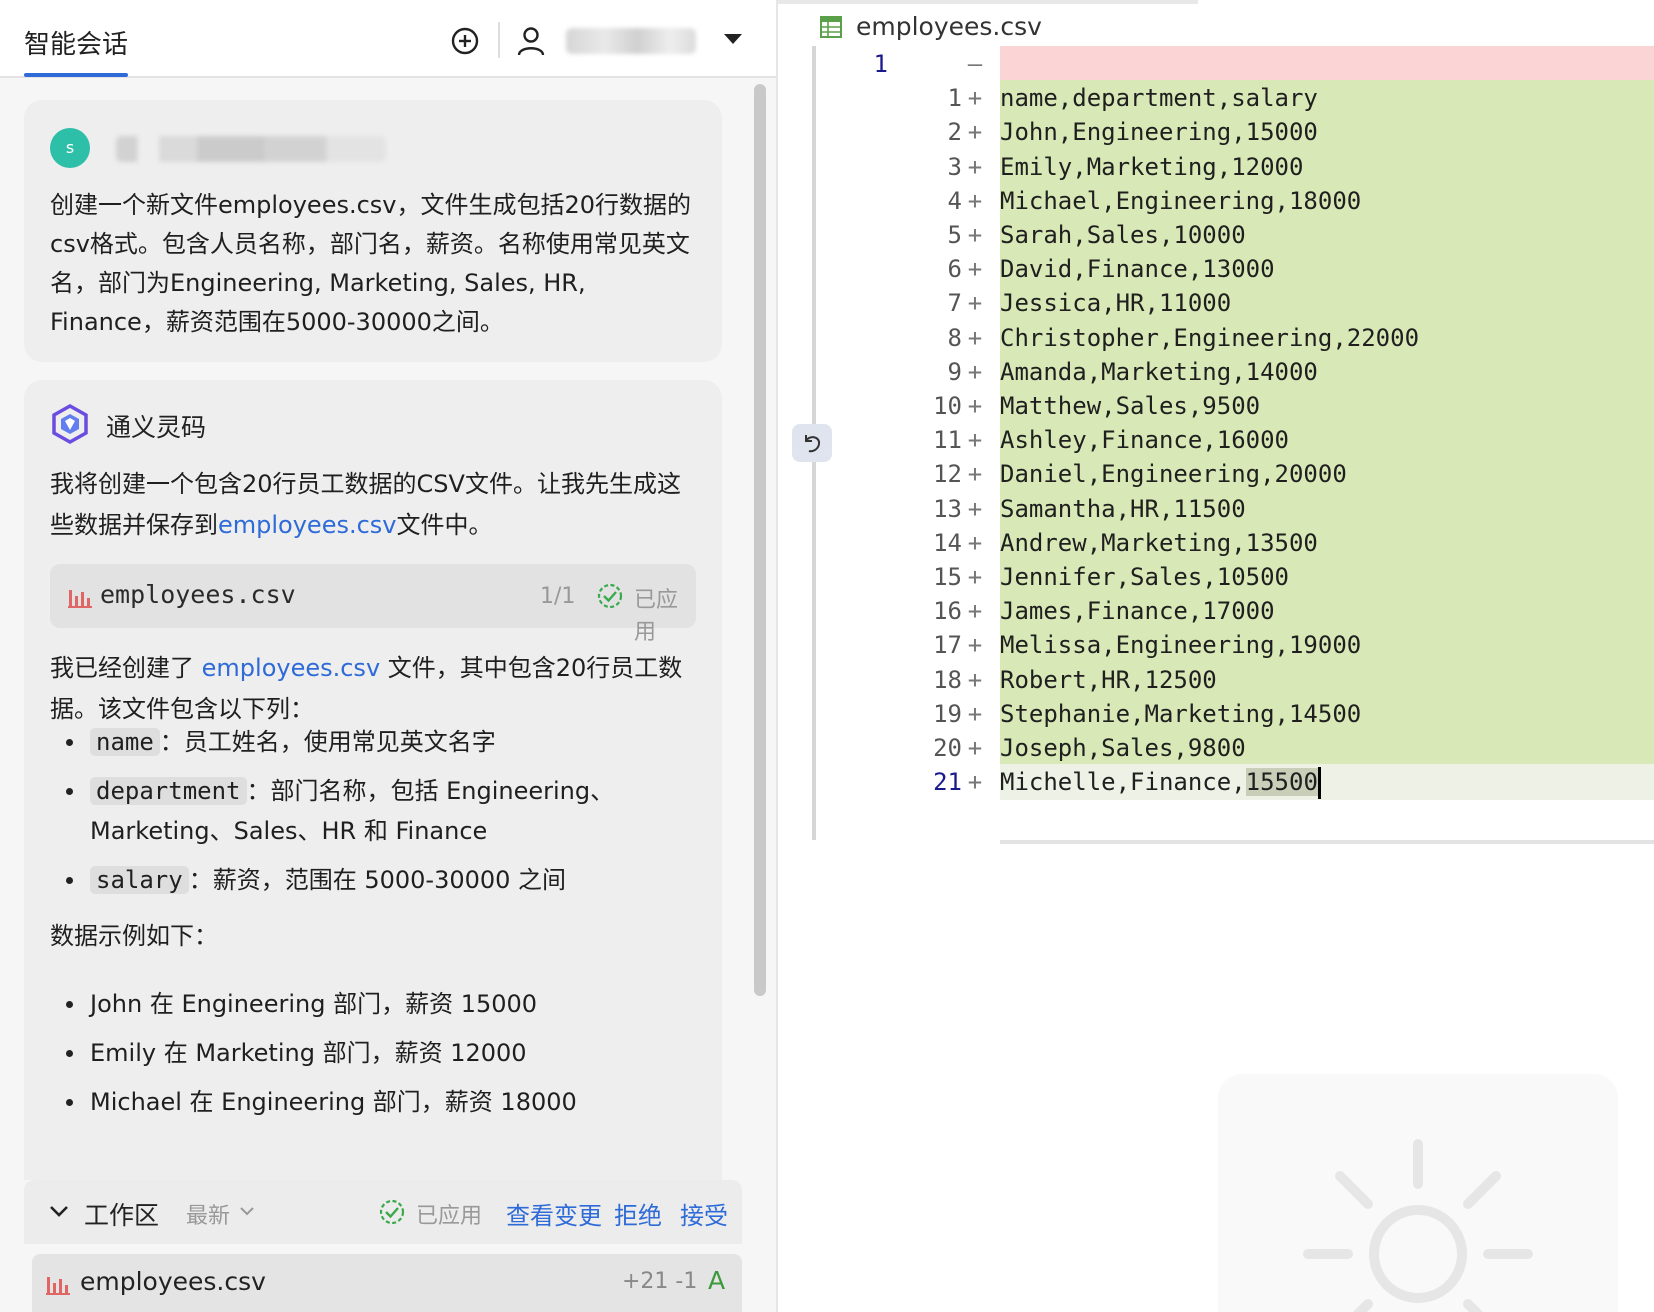 Image resolution: width=1654 pixels, height=1312 pixels. I want to click on active-tab-indicator, so click(76, 75).